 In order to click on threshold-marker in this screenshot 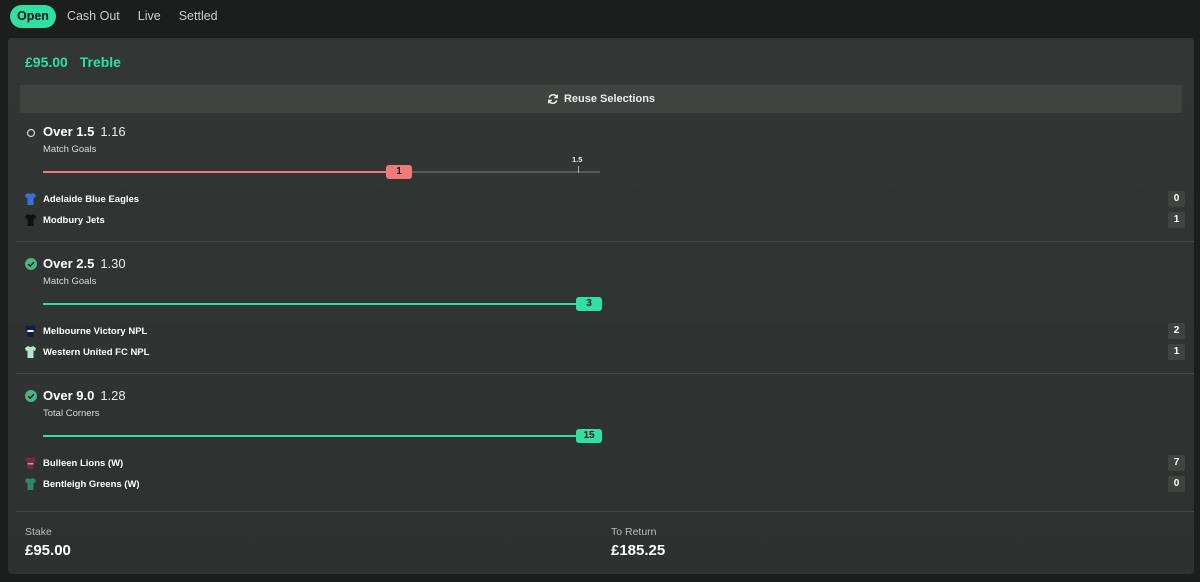, I will do `click(578, 169)`.